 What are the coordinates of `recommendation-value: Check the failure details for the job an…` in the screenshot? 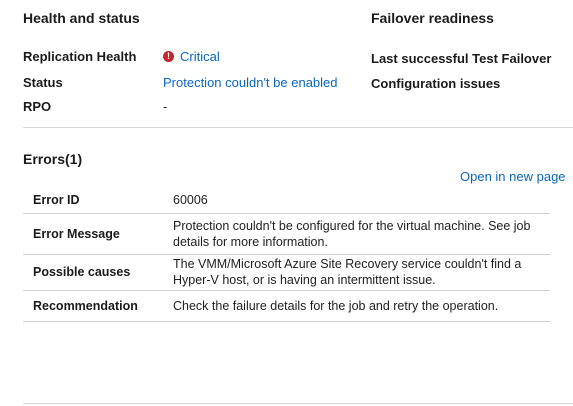 It's located at (356, 306).